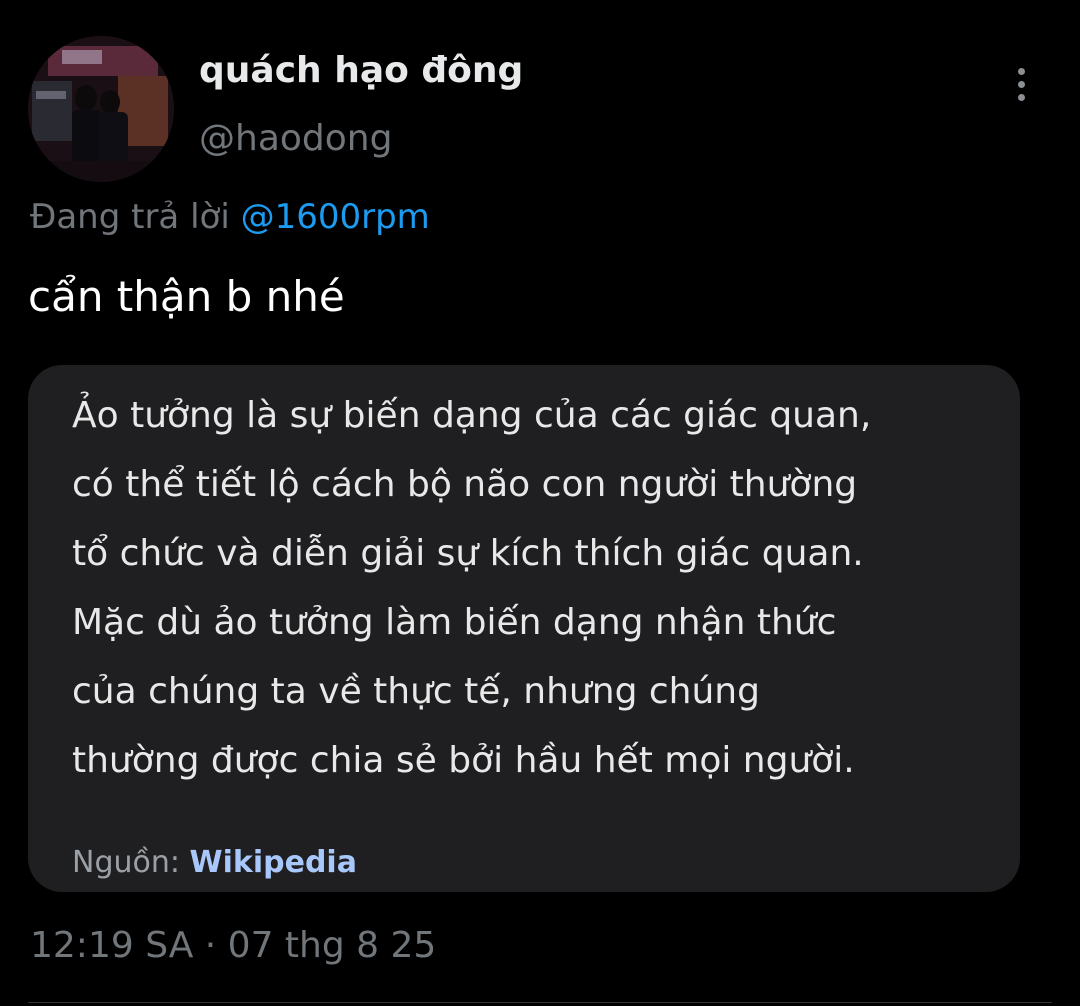  Describe the element at coordinates (454, 622) in the screenshot. I see `quote-line: Mặc dù ảo tưởng làm biến dạng nhận thức` at that location.